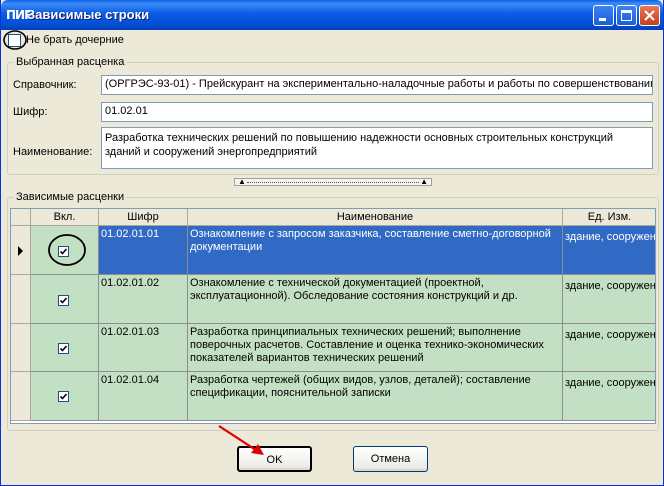 This screenshot has width=664, height=486. What do you see at coordinates (143, 250) in the screenshot?
I see `table-row-code-cell: 01.02.01.01` at bounding box center [143, 250].